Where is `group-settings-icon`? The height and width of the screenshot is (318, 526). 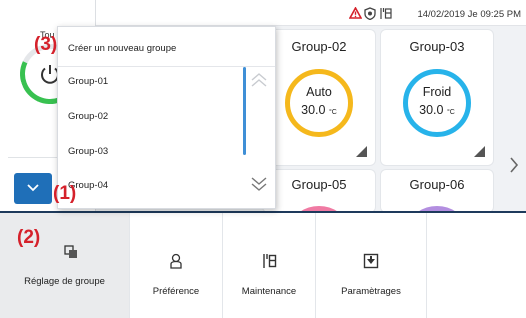 group-settings-icon is located at coordinates (70, 251).